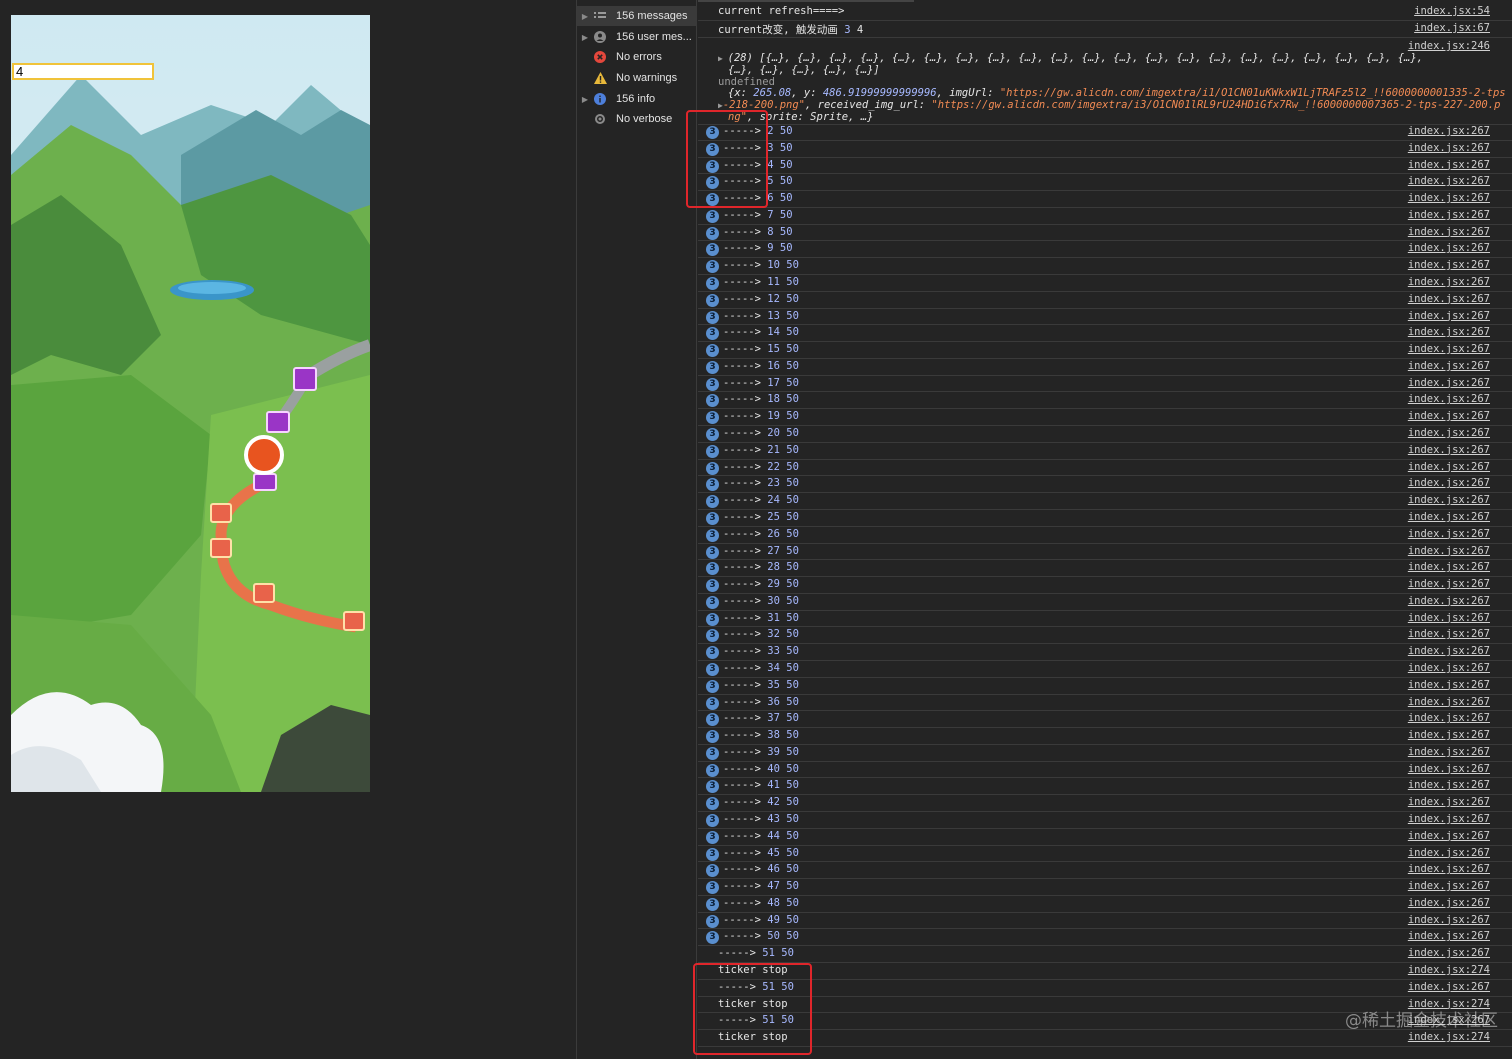 The image size is (1512, 1059). What do you see at coordinates (773, 265) in the screenshot?
I see `log-number: 10` at bounding box center [773, 265].